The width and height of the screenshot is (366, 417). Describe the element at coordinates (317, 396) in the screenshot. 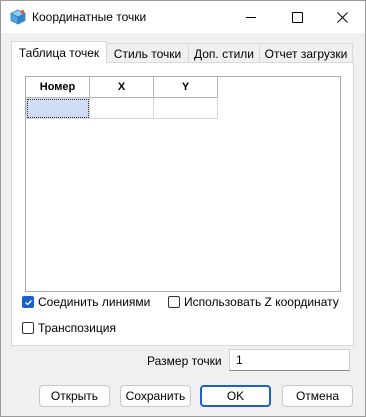

I see `cancel-button: Отмена` at that location.